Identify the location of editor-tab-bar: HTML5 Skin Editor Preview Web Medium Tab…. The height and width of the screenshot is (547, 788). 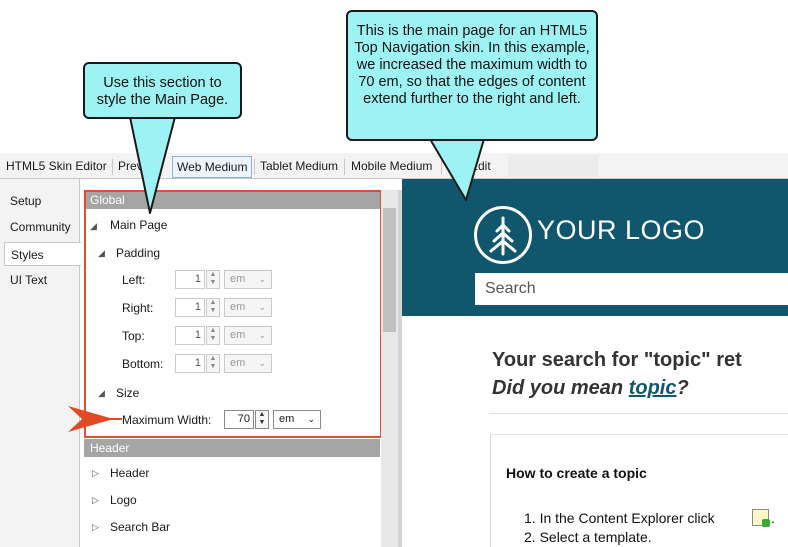
(394, 166).